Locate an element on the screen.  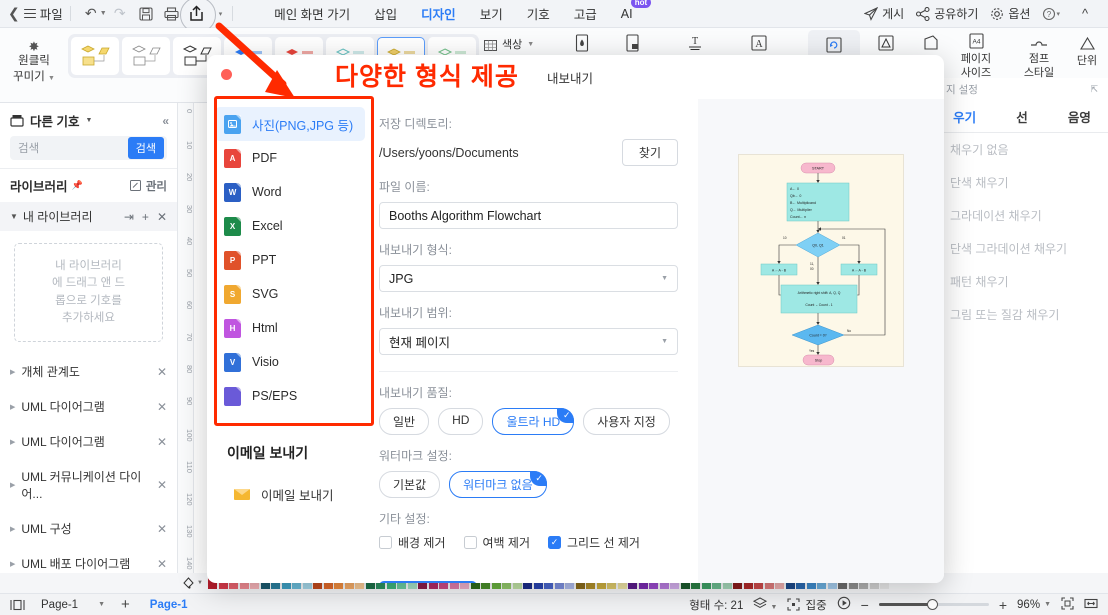
tab-ai: AI hot is located at coordinates (630, 12).